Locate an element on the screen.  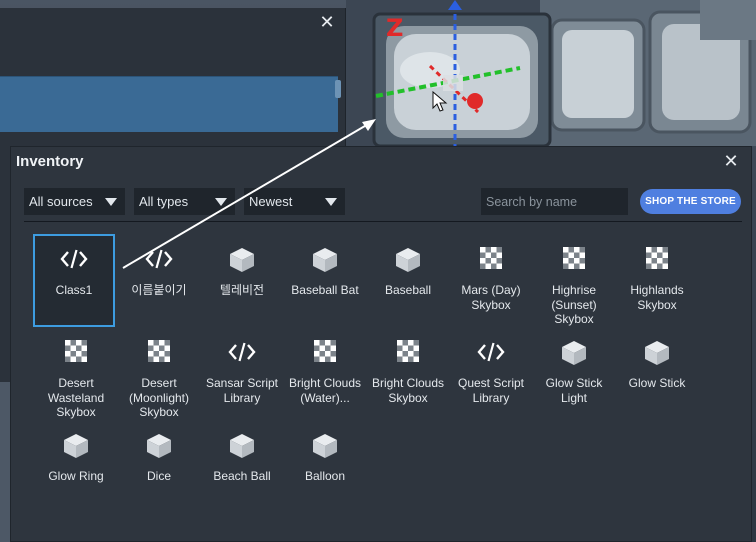
inventory-item-label: 이름붙이기 is located at coordinates (159, 290).